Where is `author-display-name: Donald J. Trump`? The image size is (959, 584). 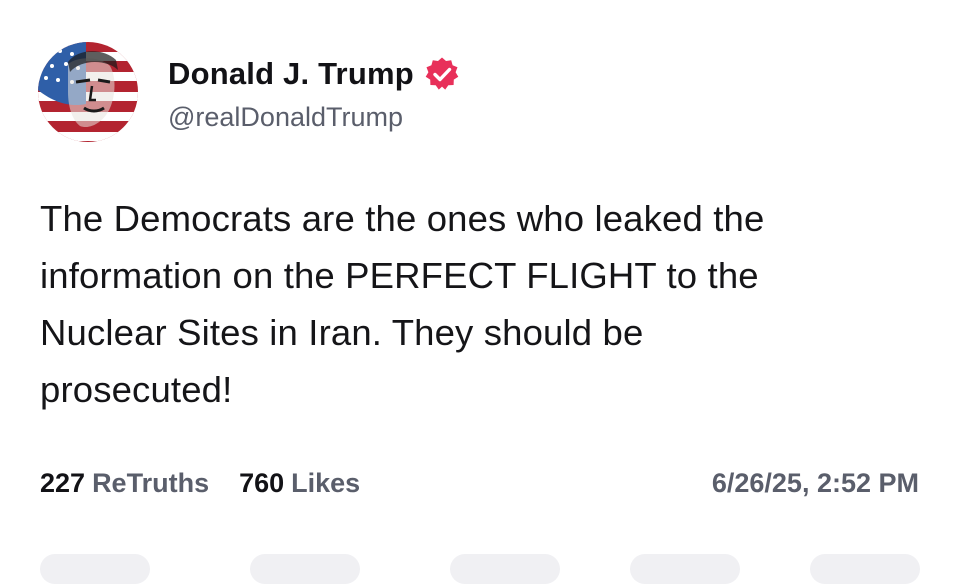
author-display-name: Donald J. Trump is located at coordinates (291, 74).